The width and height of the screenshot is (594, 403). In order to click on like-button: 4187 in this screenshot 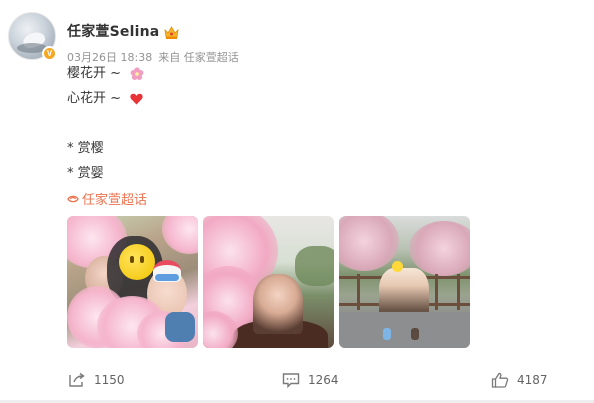, I will do `click(519, 380)`.